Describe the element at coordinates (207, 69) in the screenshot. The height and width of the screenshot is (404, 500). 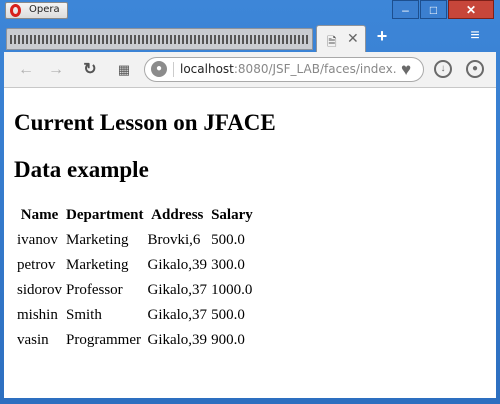
I see `url-host: localhost` at that location.